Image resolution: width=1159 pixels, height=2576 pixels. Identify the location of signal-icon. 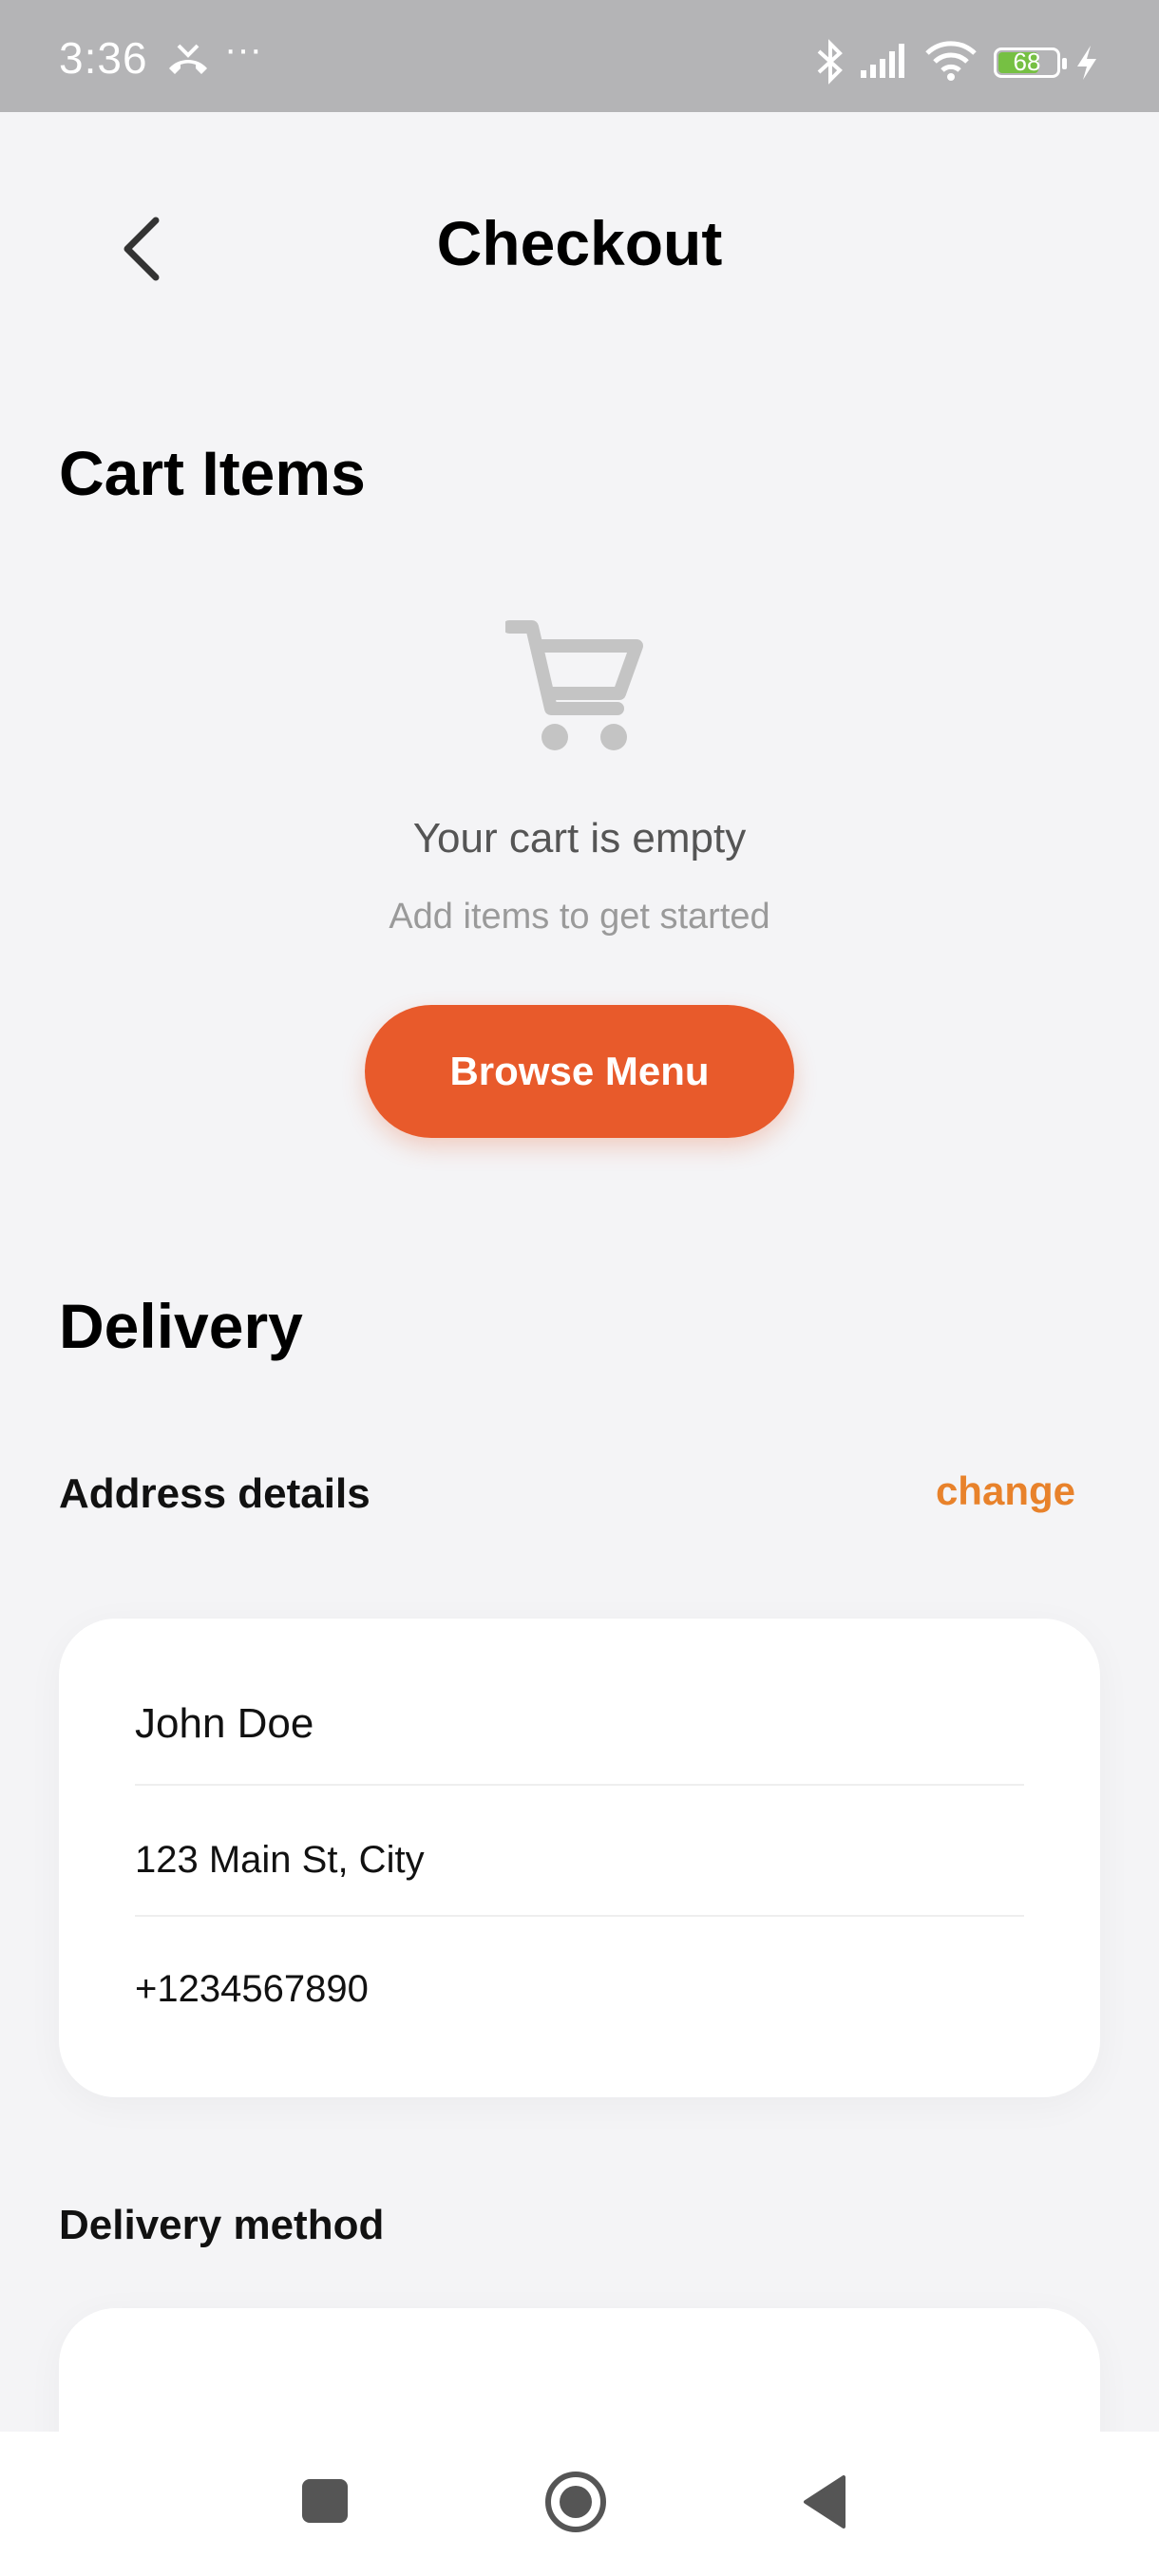
(882, 61).